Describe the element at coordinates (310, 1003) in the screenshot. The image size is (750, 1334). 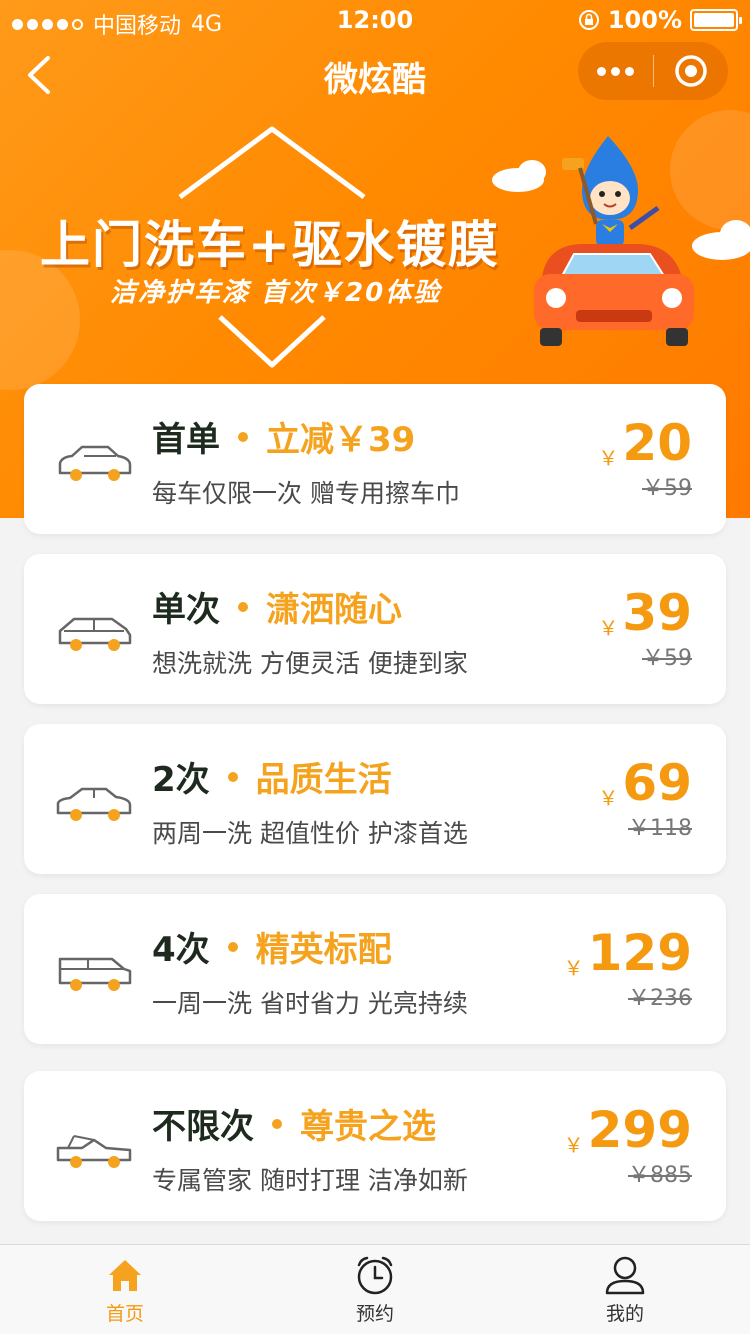
I see `plan-description: 一周一洗 省时省力 光亮持续` at that location.